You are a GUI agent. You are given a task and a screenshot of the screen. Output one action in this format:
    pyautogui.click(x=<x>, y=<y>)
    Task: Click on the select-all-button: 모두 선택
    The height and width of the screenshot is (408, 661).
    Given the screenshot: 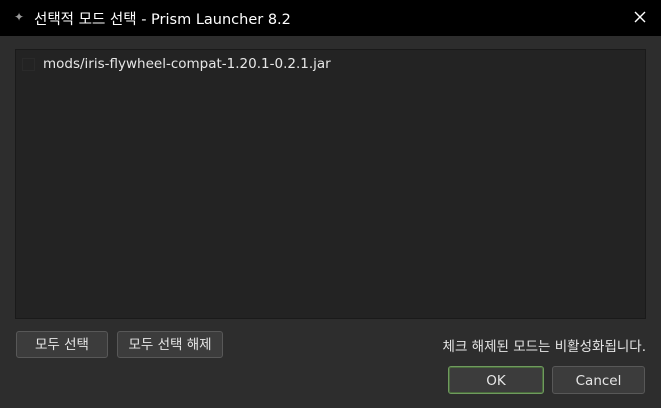 What is the action you would take?
    pyautogui.click(x=62, y=344)
    